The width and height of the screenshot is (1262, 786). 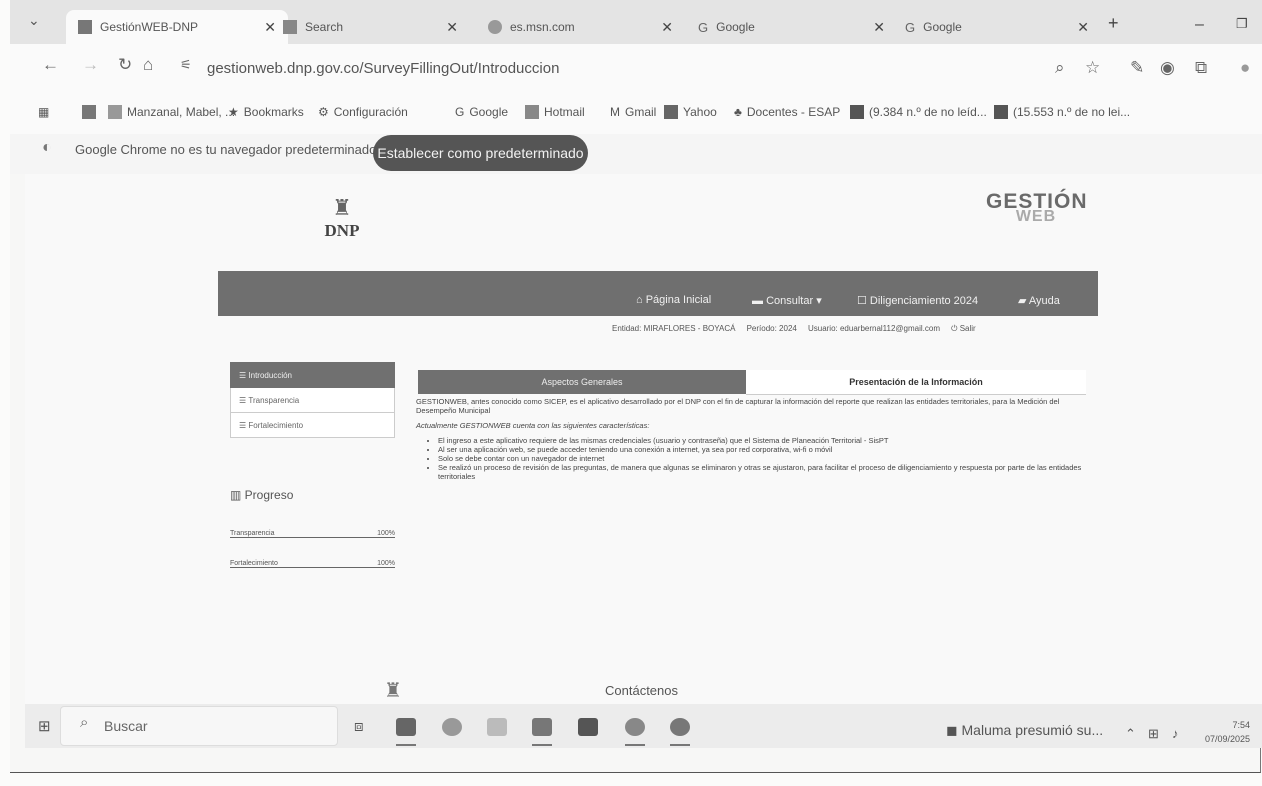 I want to click on bookmark-folder-icon, so click(x=89, y=112).